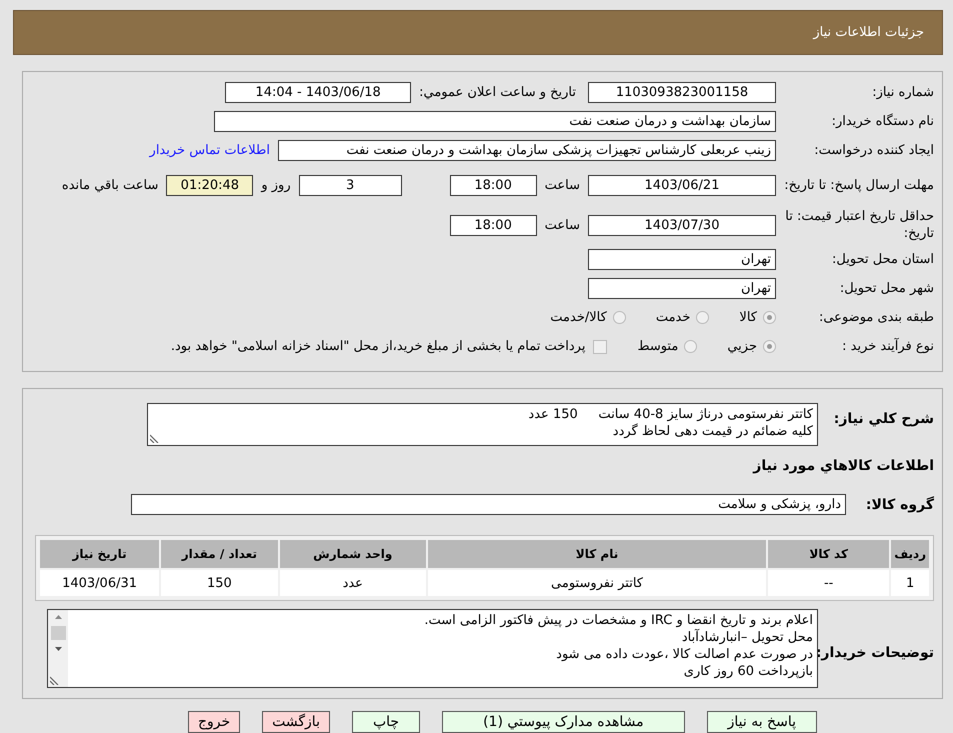  I want to click on value-field: 1403/06/18 - 14:04, so click(318, 92).